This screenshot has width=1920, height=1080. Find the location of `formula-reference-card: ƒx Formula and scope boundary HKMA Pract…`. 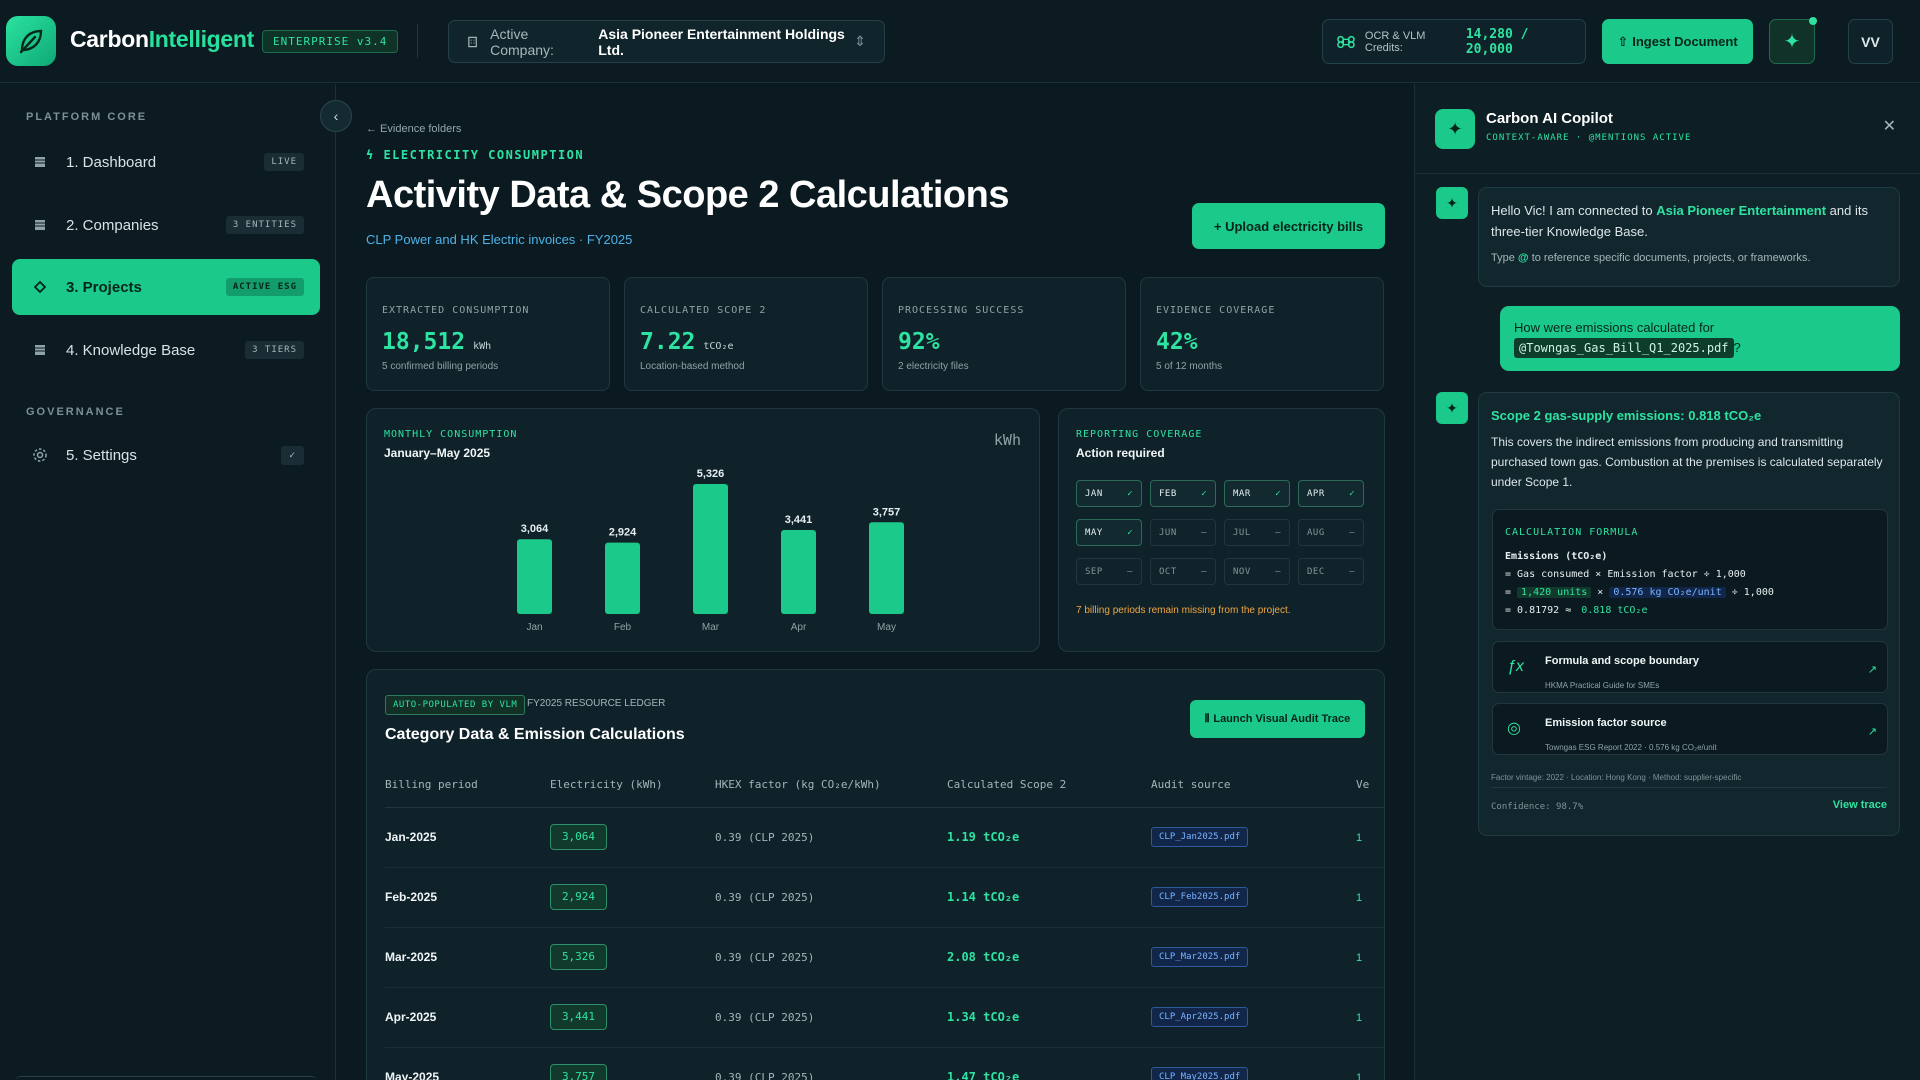

formula-reference-card: ƒx Formula and scope boundary HKMA Pract… is located at coordinates (1690, 667).